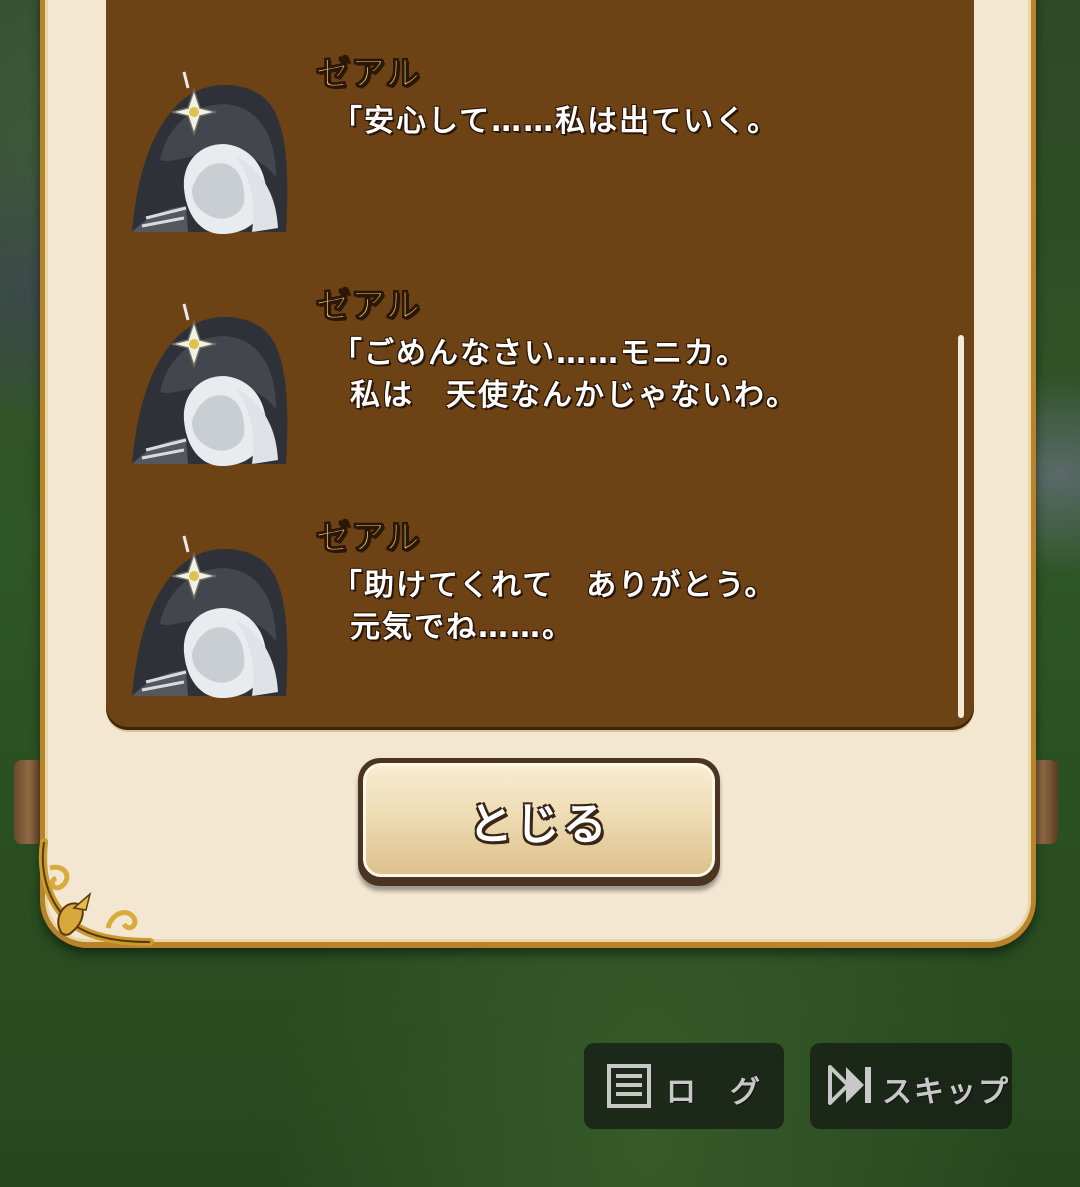 This screenshot has width=1080, height=1187. I want to click on log-entry: ゼアル 「ごめんなさい……モニカ。 私は 天使なんかじゃないわ。, so click(530, 373).